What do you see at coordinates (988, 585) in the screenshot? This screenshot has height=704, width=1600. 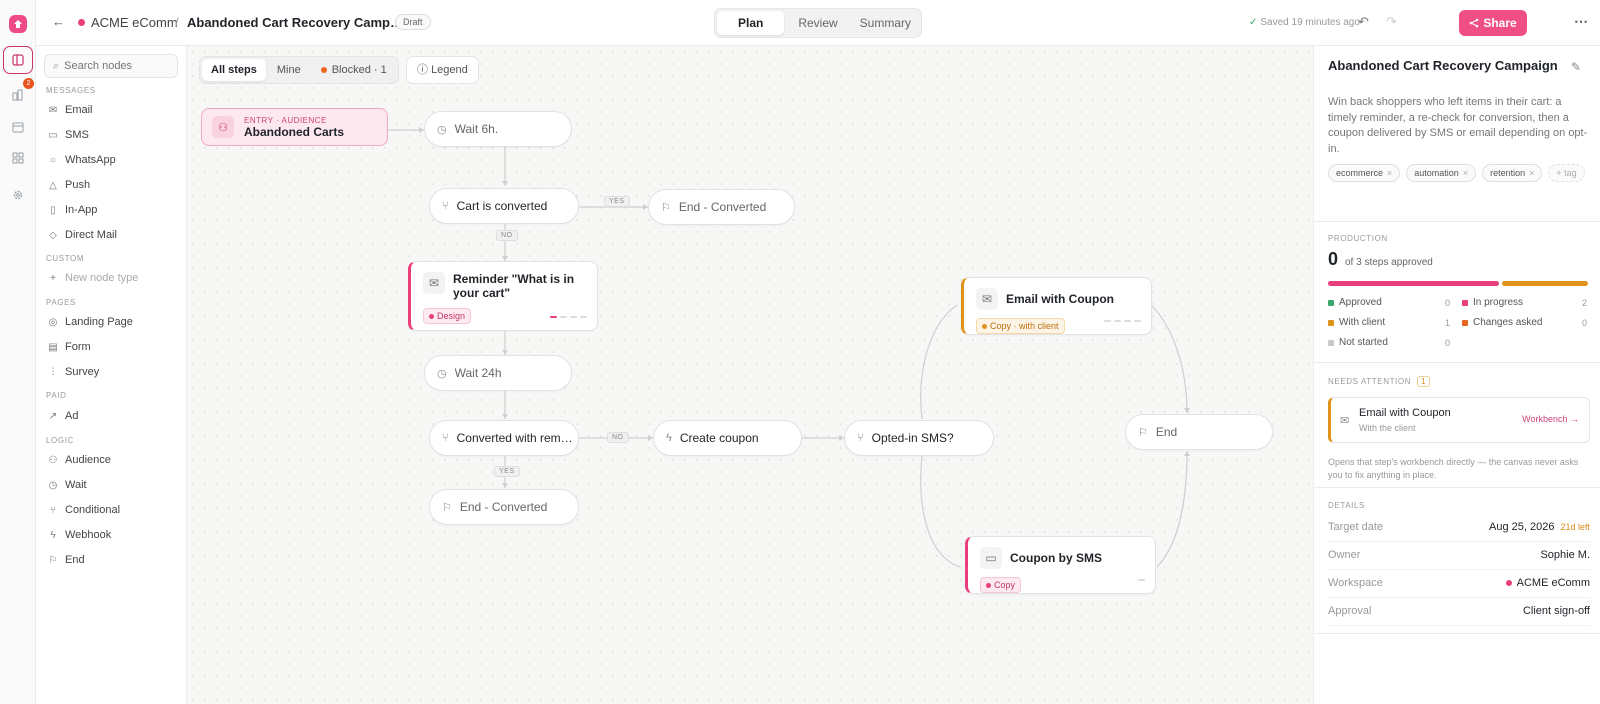 I see `tag-dot` at bounding box center [988, 585].